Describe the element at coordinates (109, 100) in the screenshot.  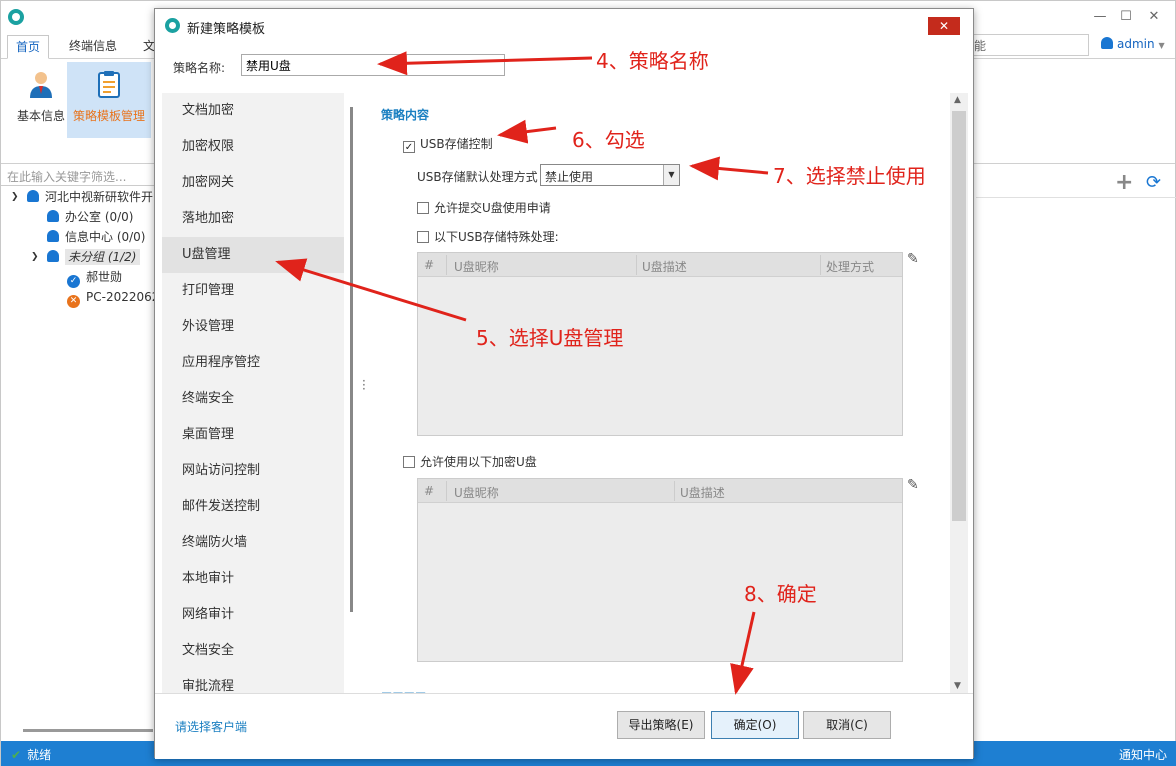
I see `policy-template-button: 策略模板管理` at that location.